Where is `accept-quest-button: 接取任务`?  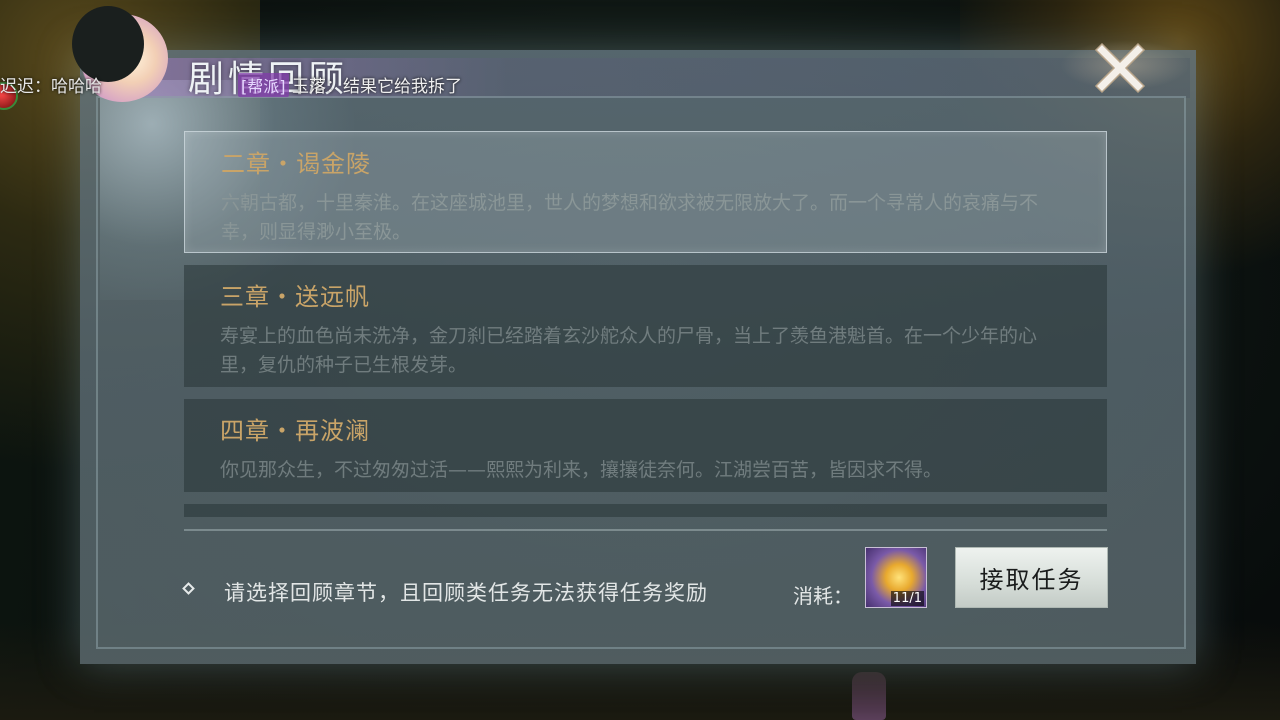
accept-quest-button: 接取任务 is located at coordinates (1031, 577).